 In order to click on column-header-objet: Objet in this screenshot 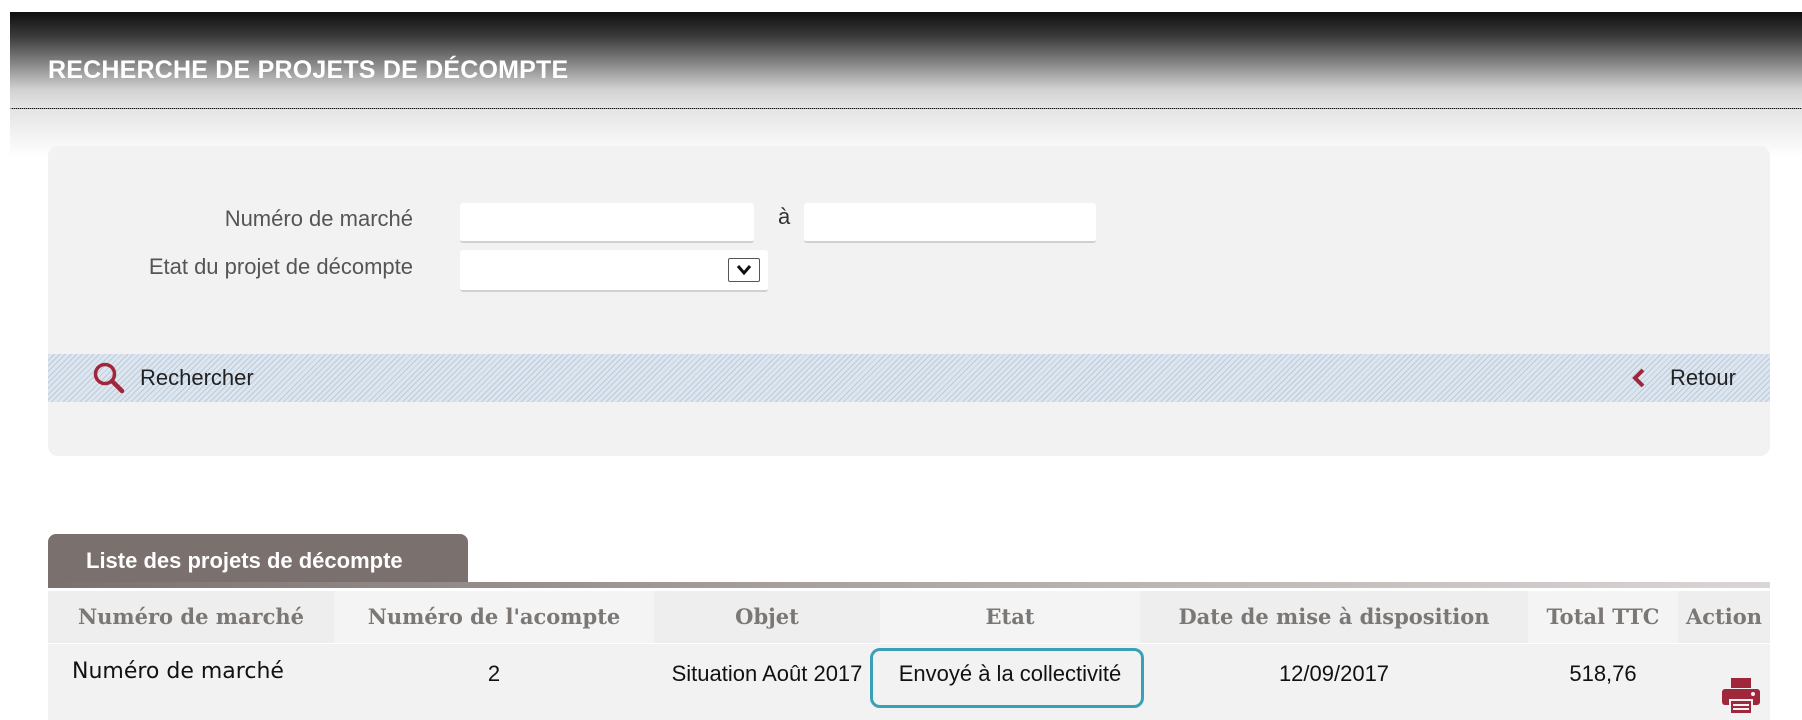, I will do `click(767, 617)`.